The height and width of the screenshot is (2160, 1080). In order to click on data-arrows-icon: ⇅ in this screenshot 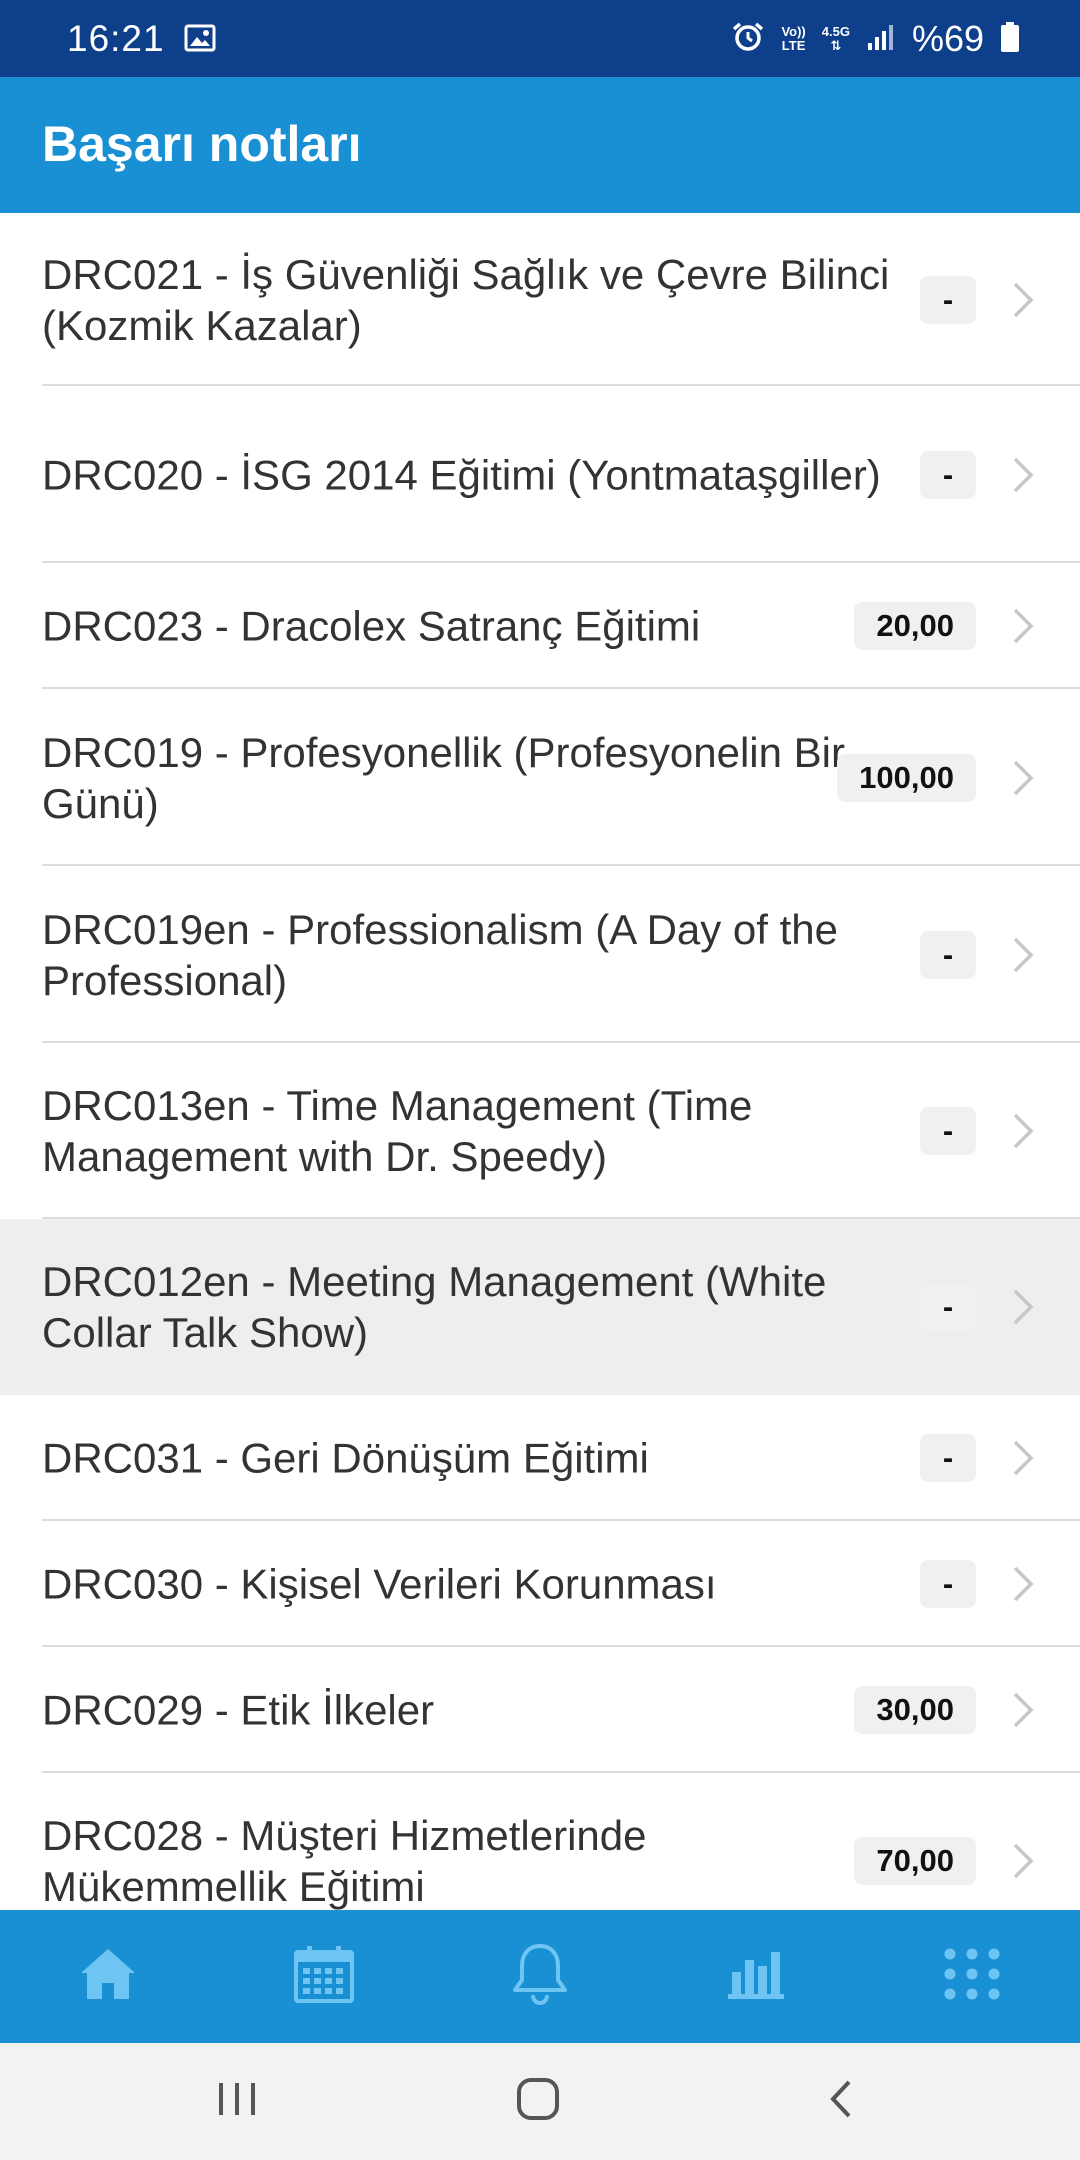, I will do `click(836, 45)`.